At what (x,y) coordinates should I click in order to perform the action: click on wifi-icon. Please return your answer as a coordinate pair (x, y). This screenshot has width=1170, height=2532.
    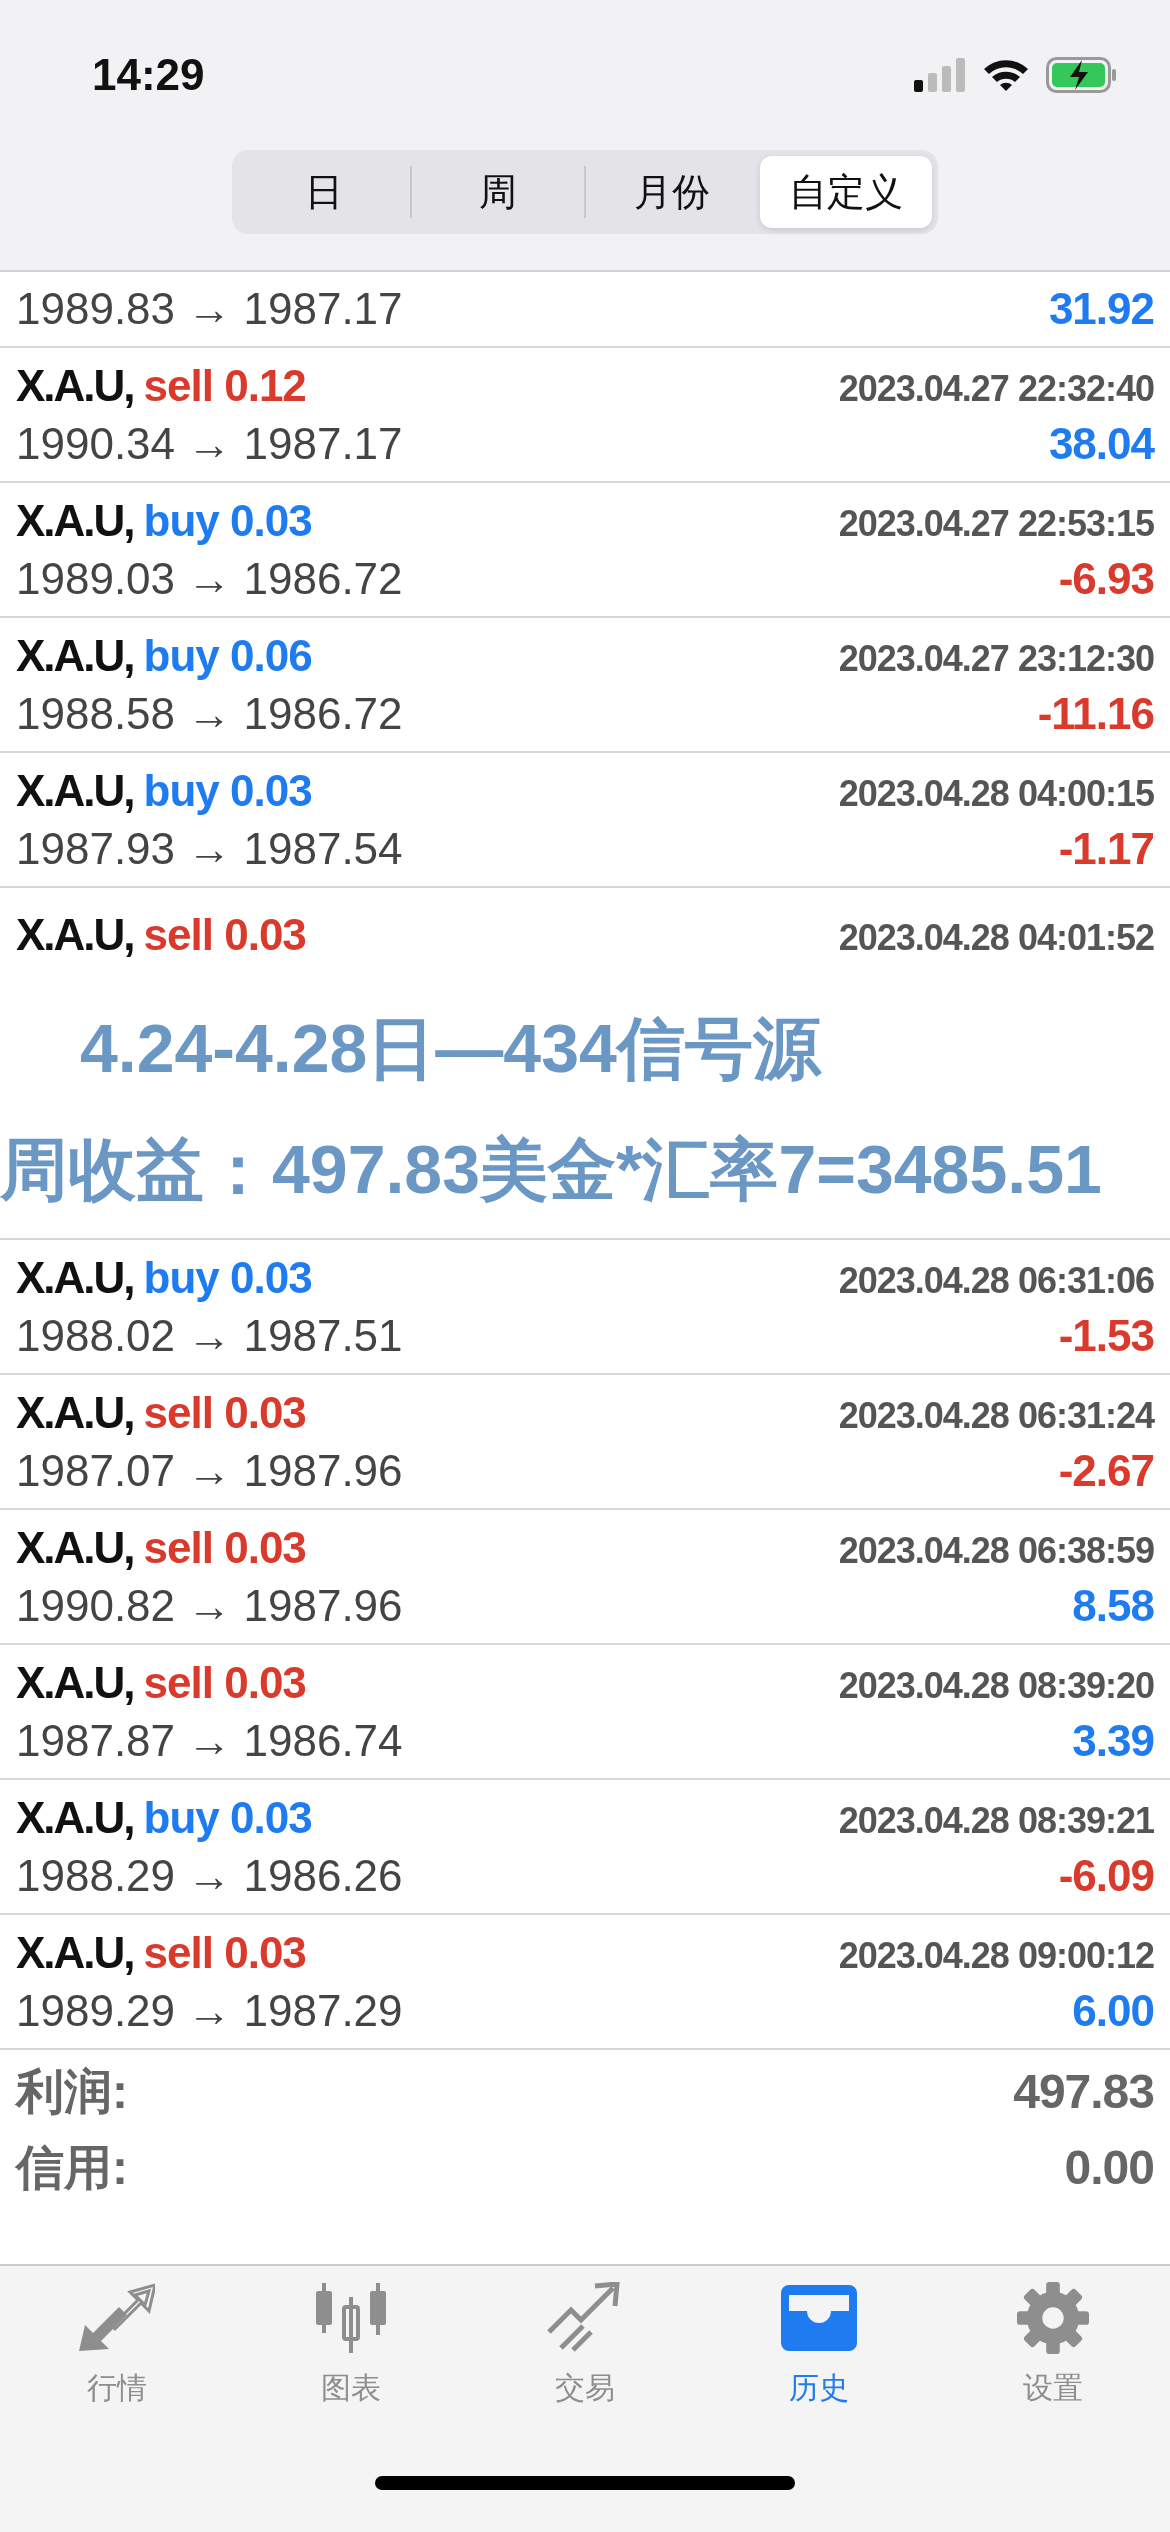
    Looking at the image, I should click on (1006, 75).